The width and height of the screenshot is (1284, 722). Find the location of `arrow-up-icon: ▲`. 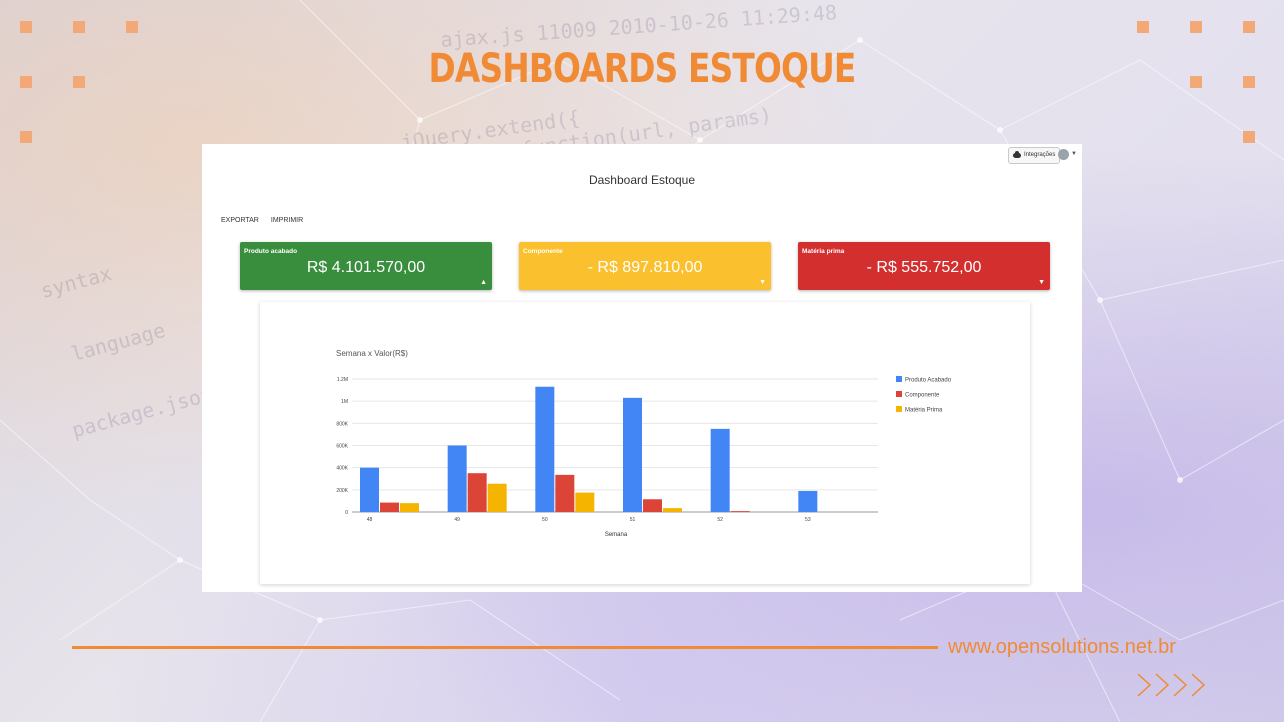

arrow-up-icon: ▲ is located at coordinates (483, 282).